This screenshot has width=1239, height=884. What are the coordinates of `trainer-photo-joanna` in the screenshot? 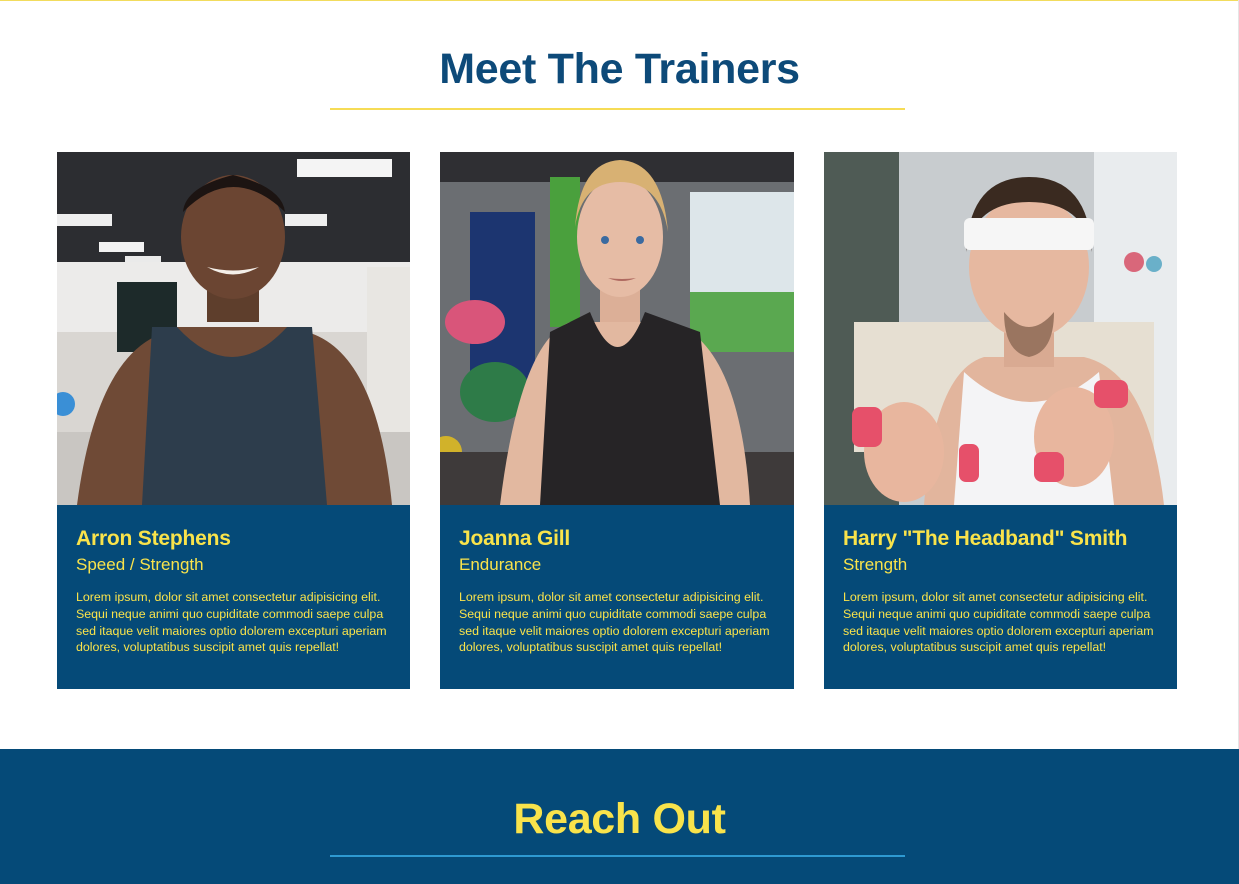 It's located at (617, 328).